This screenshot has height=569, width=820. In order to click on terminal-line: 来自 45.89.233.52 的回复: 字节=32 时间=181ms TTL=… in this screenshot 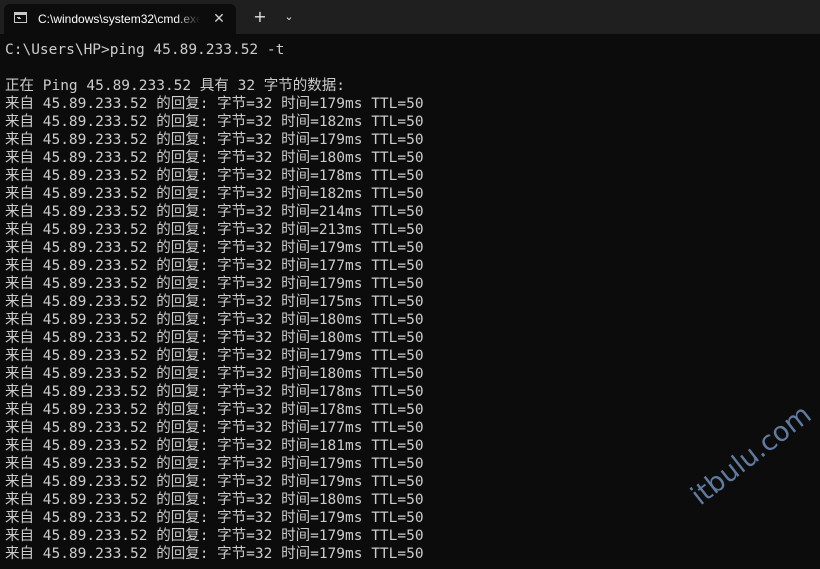, I will do `click(214, 446)`.